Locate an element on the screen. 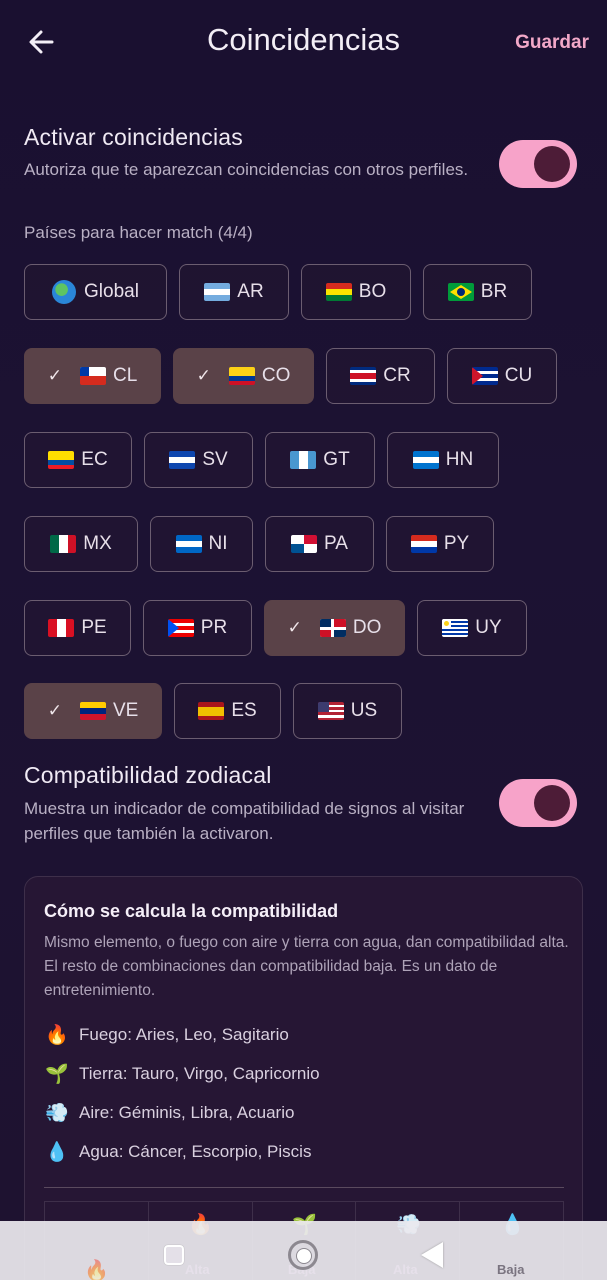 The image size is (607, 1280). chip-row-2: ✓ CL ✓ CO CR CU is located at coordinates (290, 376).